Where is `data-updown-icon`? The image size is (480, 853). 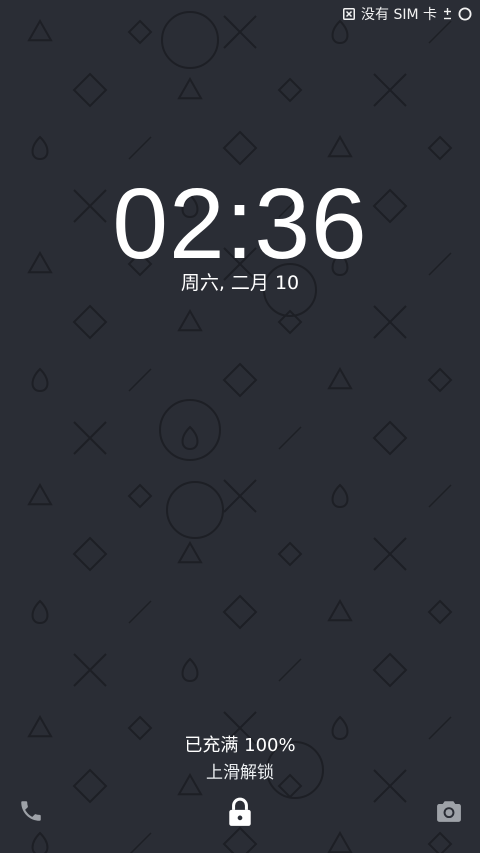
data-updown-icon is located at coordinates (447, 14).